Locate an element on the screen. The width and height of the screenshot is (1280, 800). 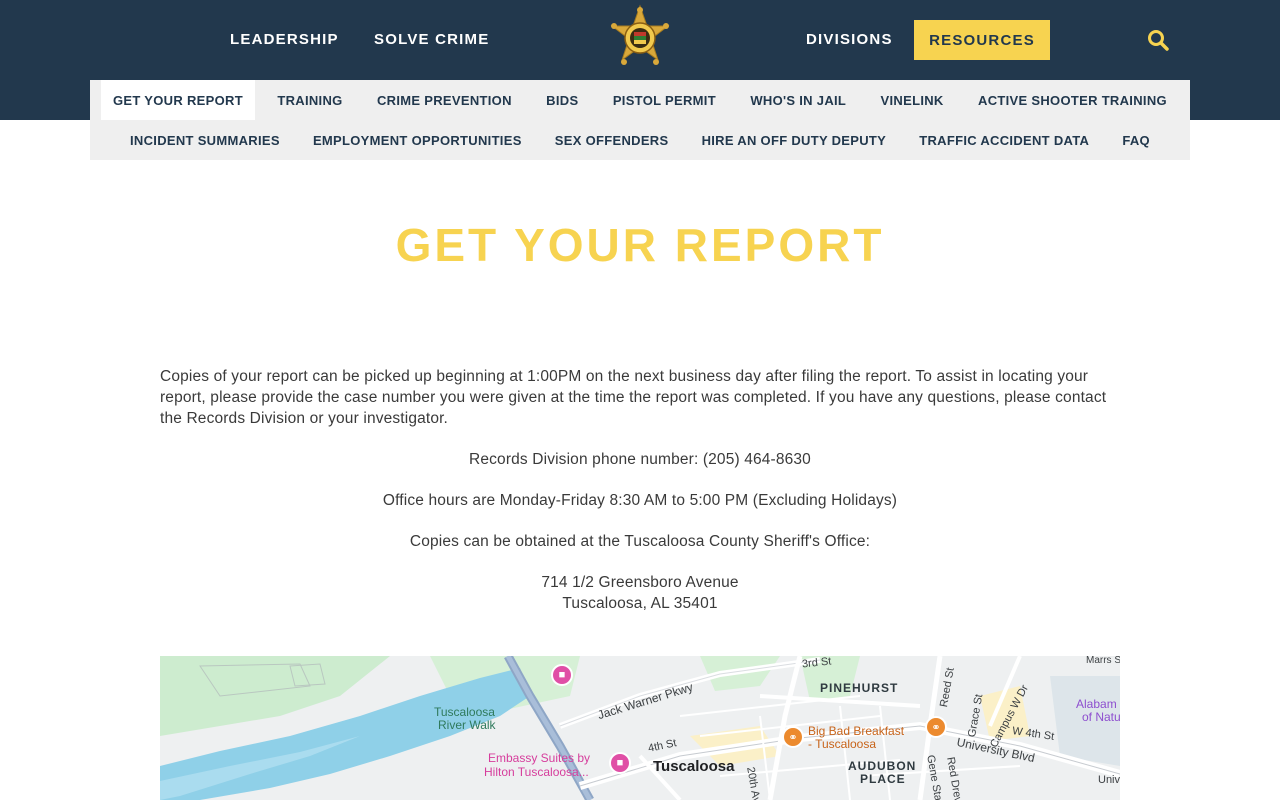
subnav-vinelink: VINELINK is located at coordinates (912, 100).